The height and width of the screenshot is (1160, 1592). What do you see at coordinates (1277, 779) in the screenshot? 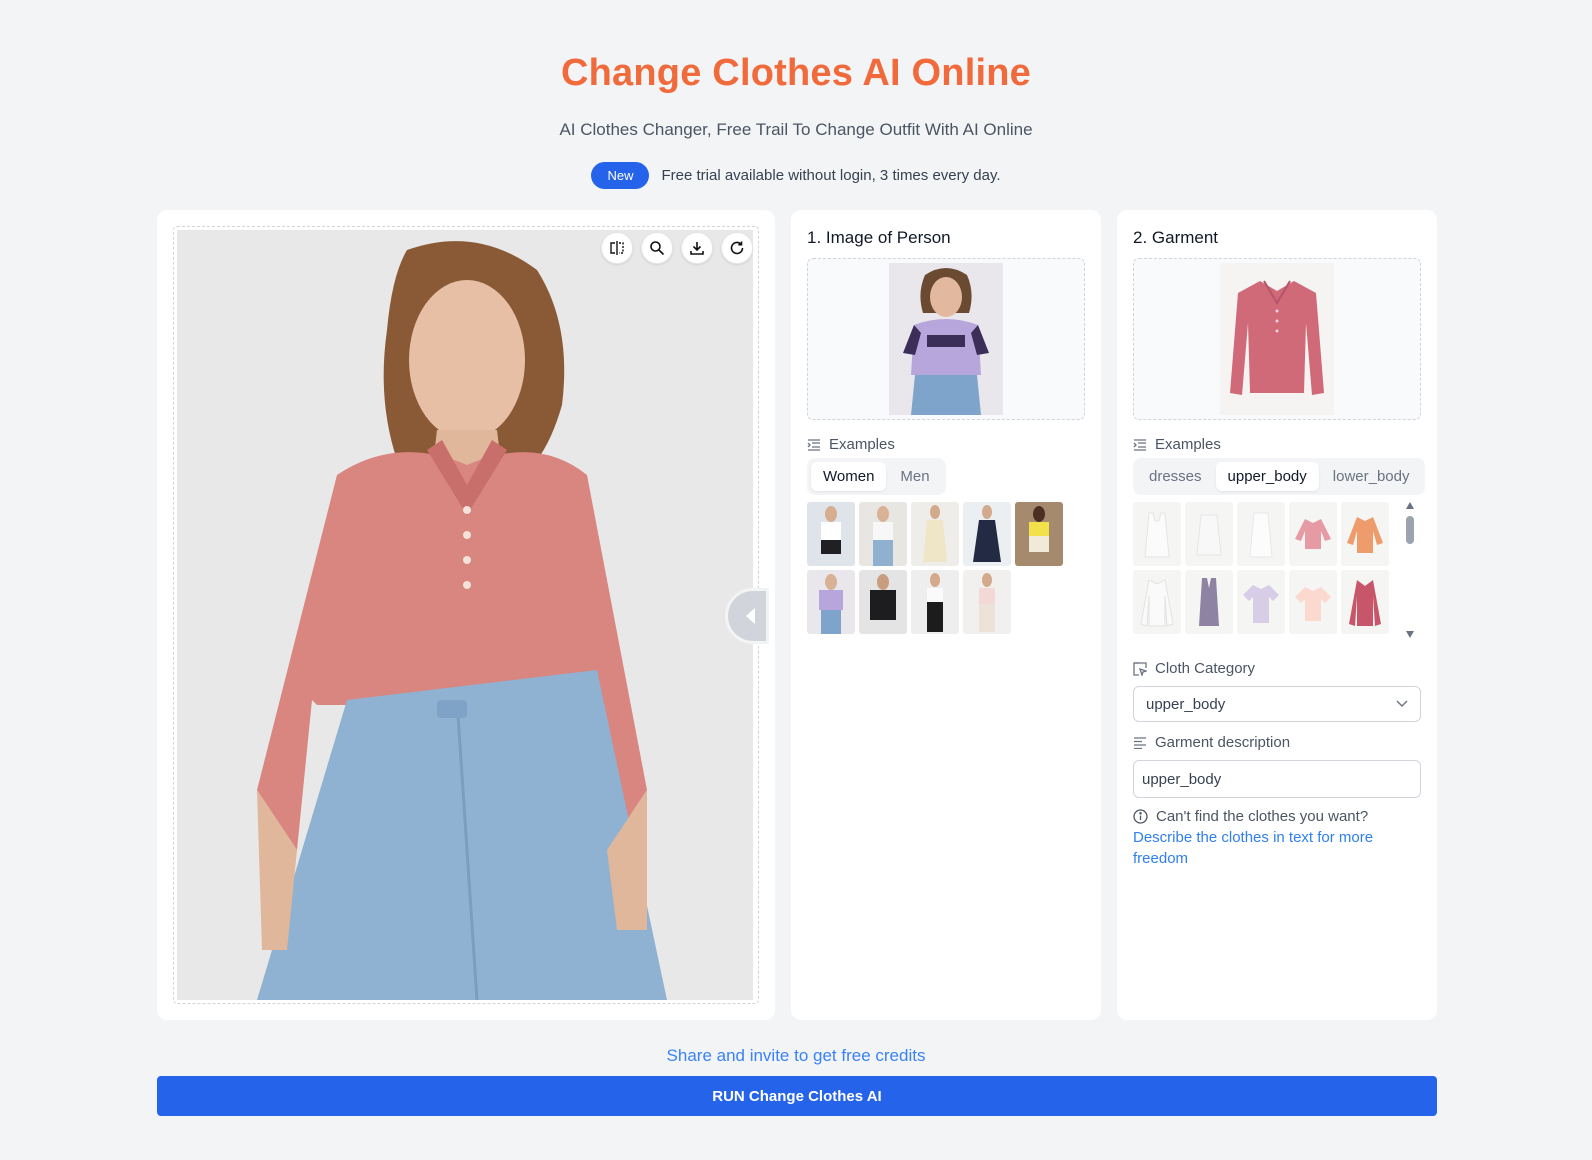
I see `garment-description-input` at bounding box center [1277, 779].